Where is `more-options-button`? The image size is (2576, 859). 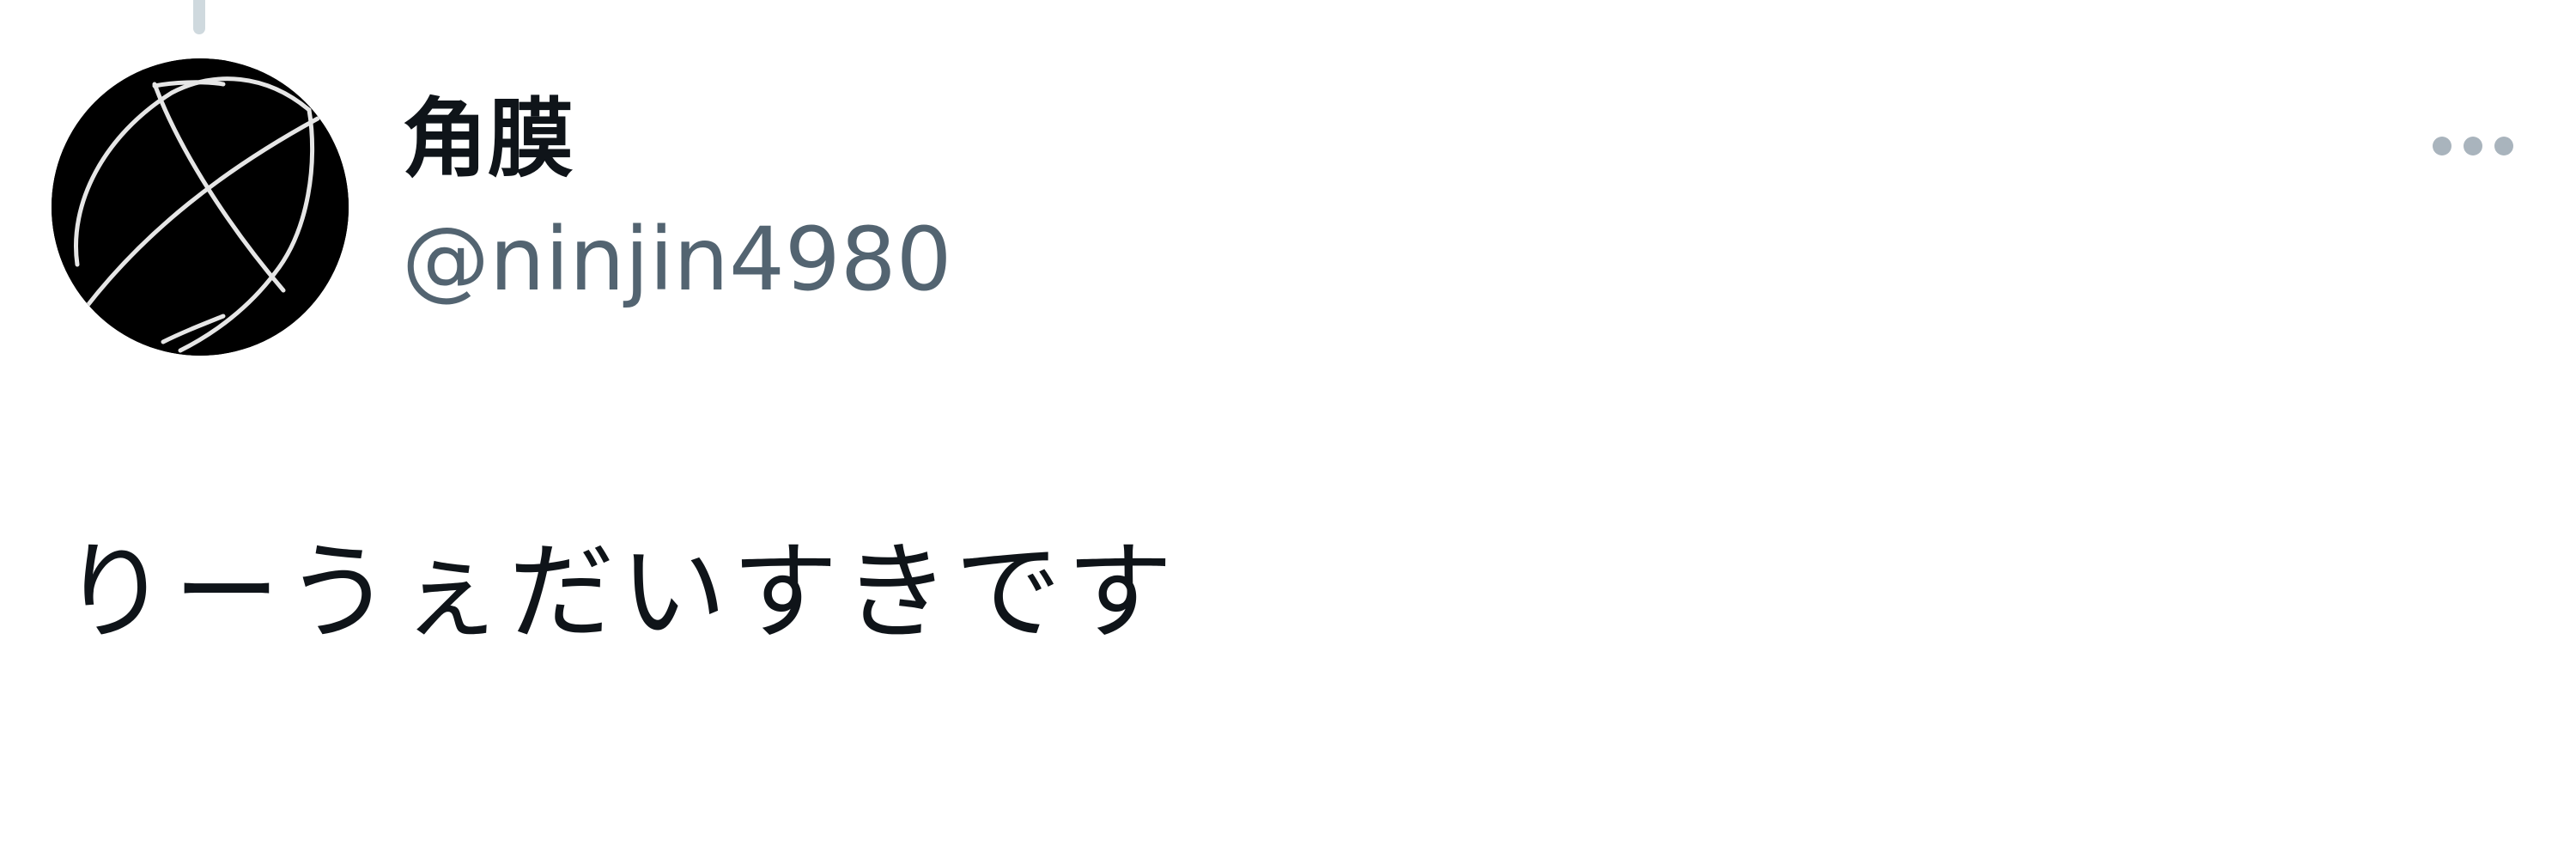 more-options-button is located at coordinates (2473, 146).